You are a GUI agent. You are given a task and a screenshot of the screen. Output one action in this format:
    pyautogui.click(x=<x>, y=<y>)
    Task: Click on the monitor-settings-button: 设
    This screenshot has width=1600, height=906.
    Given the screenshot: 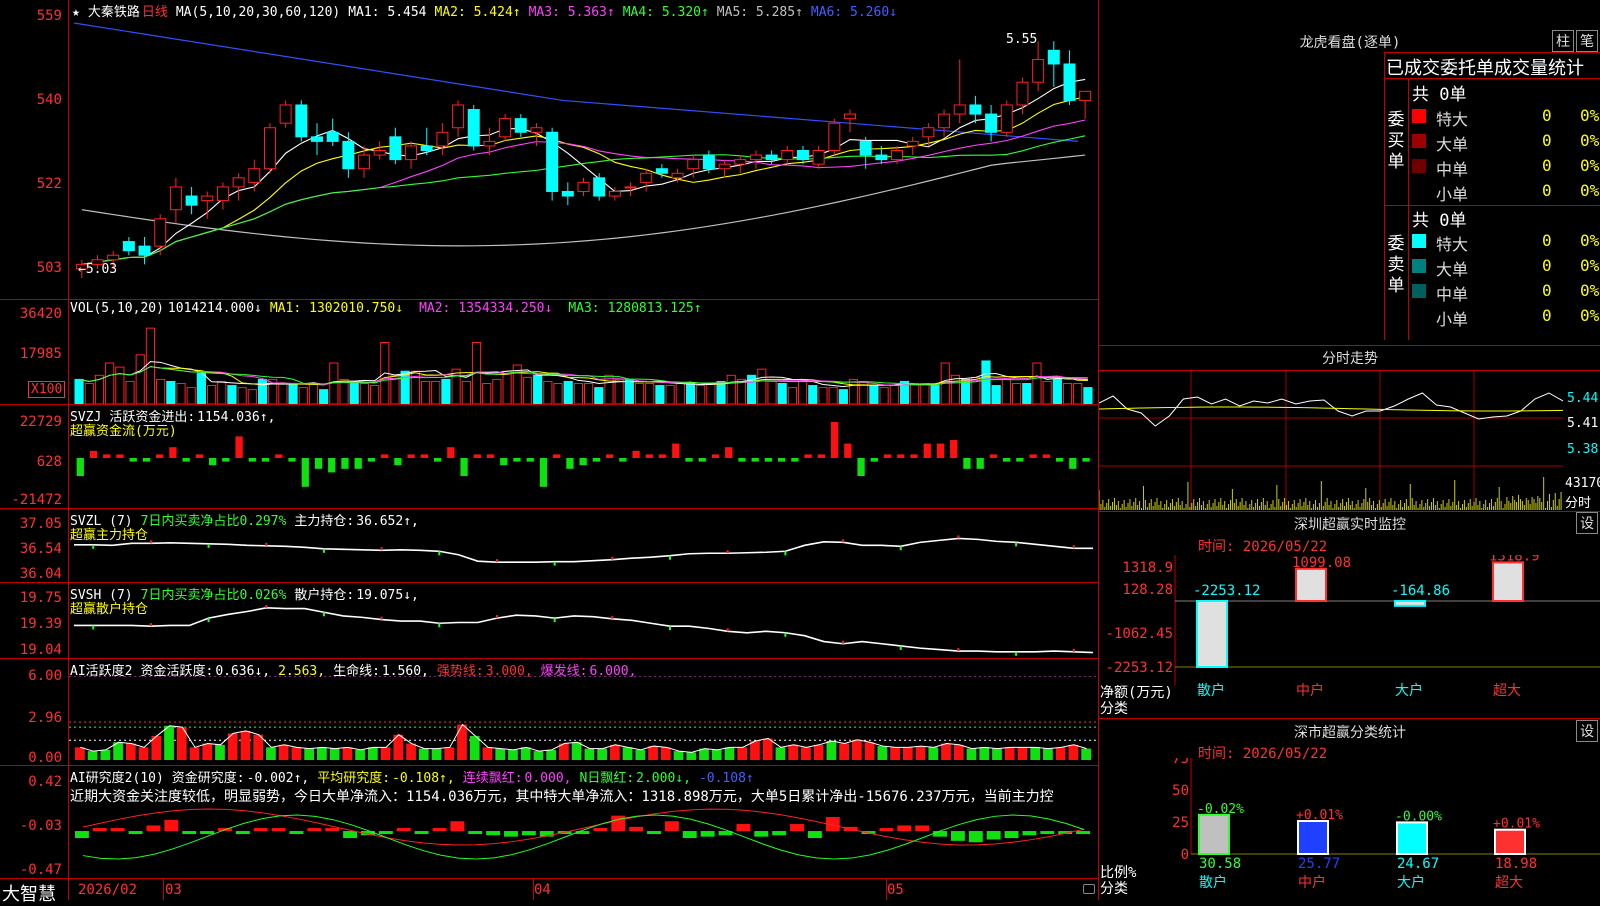 What is the action you would take?
    pyautogui.click(x=1587, y=523)
    